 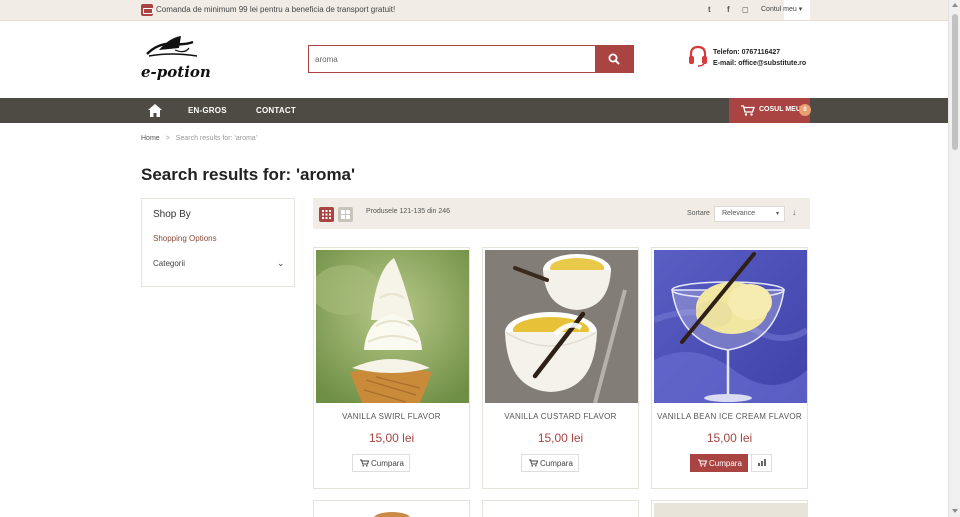 What do you see at coordinates (248, 174) in the screenshot?
I see `page-title: Search results for: 'aroma'` at bounding box center [248, 174].